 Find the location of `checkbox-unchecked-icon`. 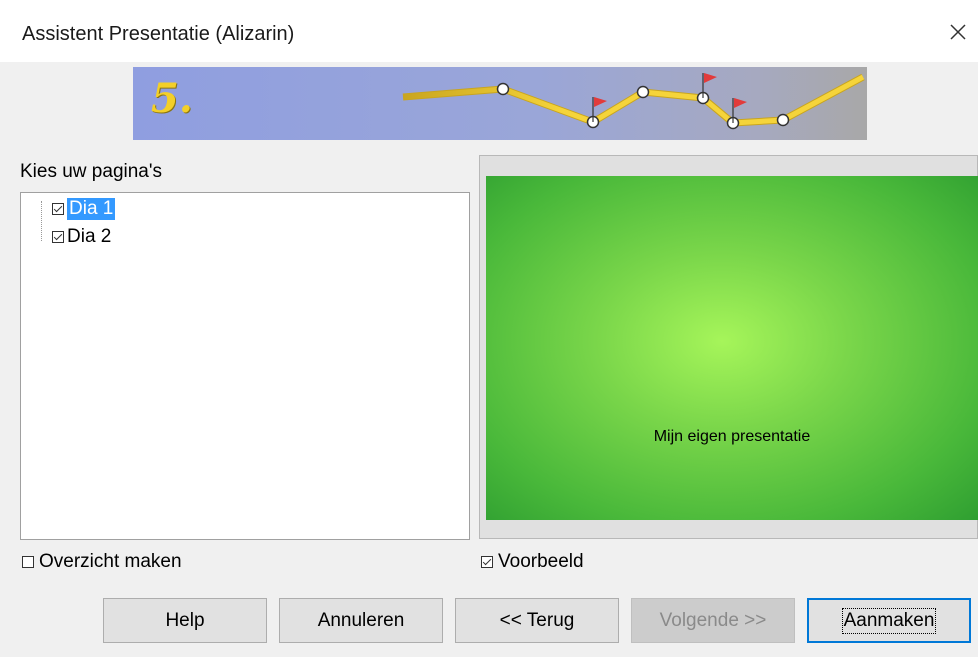

checkbox-unchecked-icon is located at coordinates (28, 562).